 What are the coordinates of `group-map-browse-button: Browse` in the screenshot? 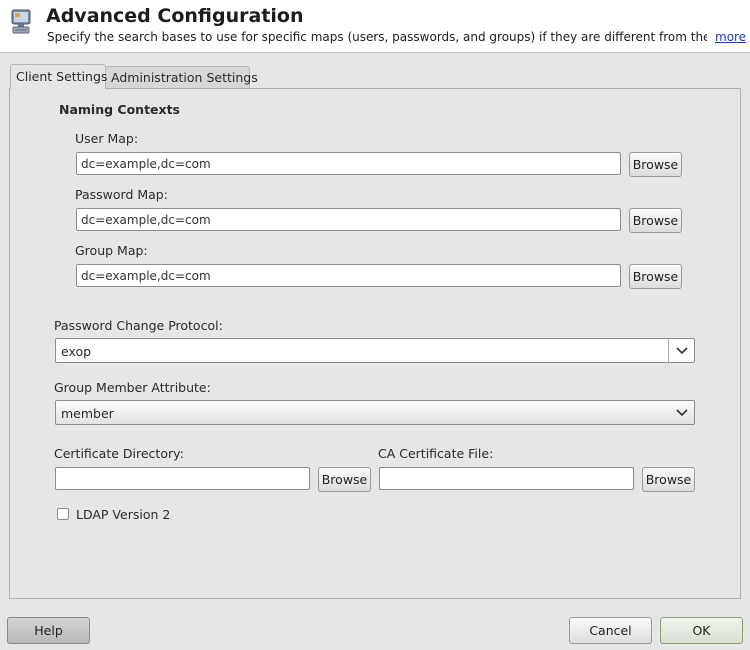 It's located at (655, 276).